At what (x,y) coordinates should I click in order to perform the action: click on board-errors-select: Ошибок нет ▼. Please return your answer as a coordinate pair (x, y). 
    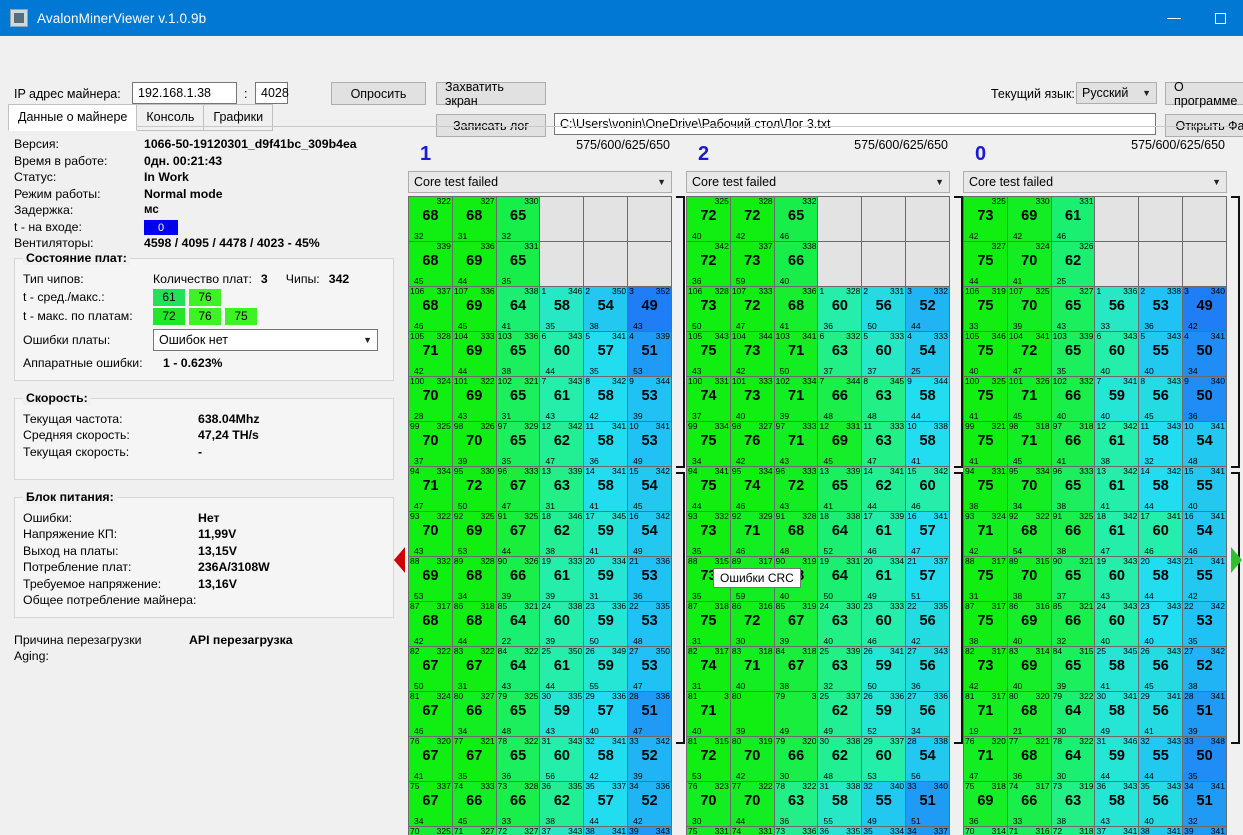
    Looking at the image, I should click on (265, 340).